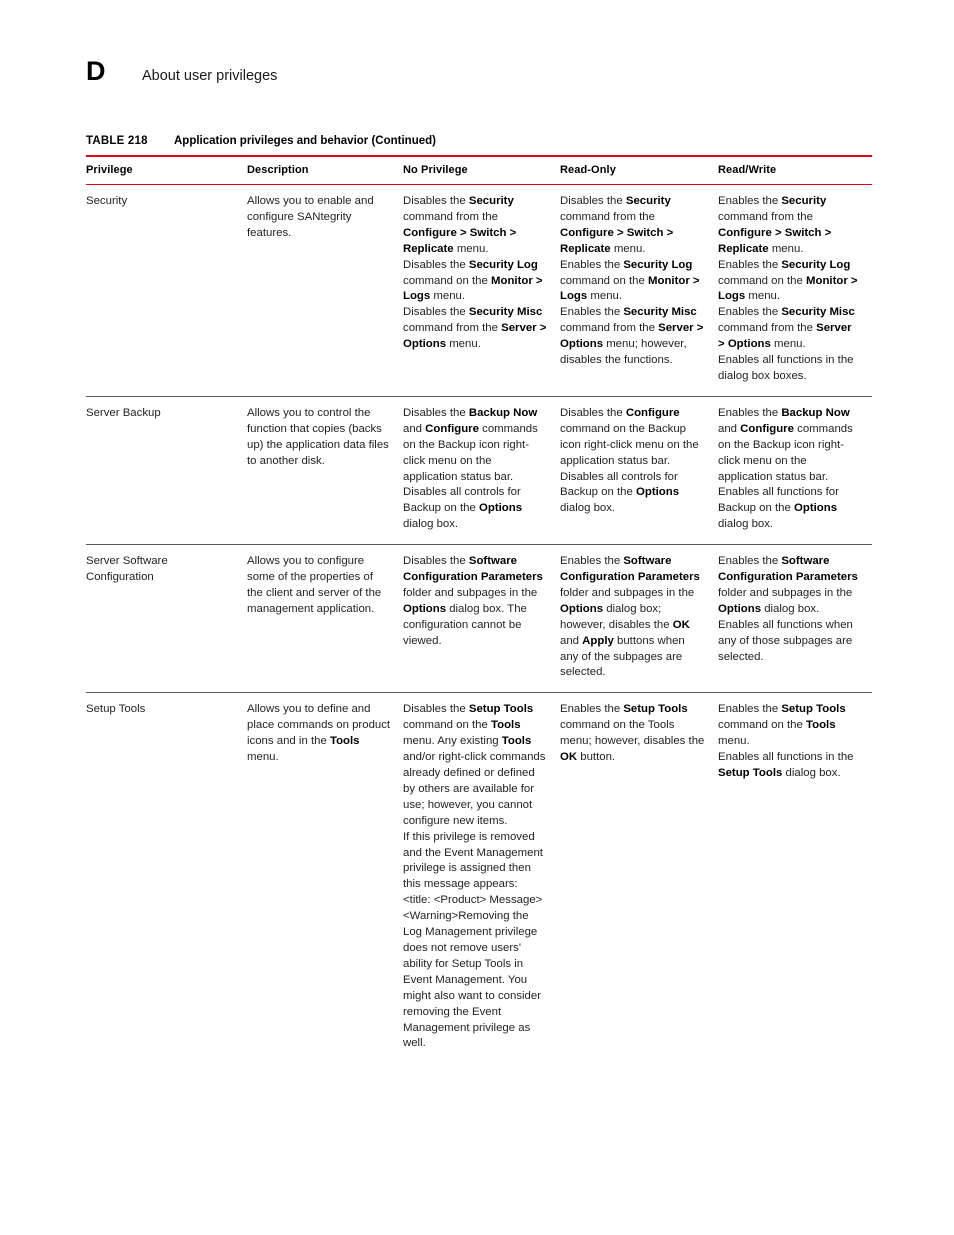 Image resolution: width=954 pixels, height=1235 pixels. I want to click on chapter-letter: D, so click(96, 71).